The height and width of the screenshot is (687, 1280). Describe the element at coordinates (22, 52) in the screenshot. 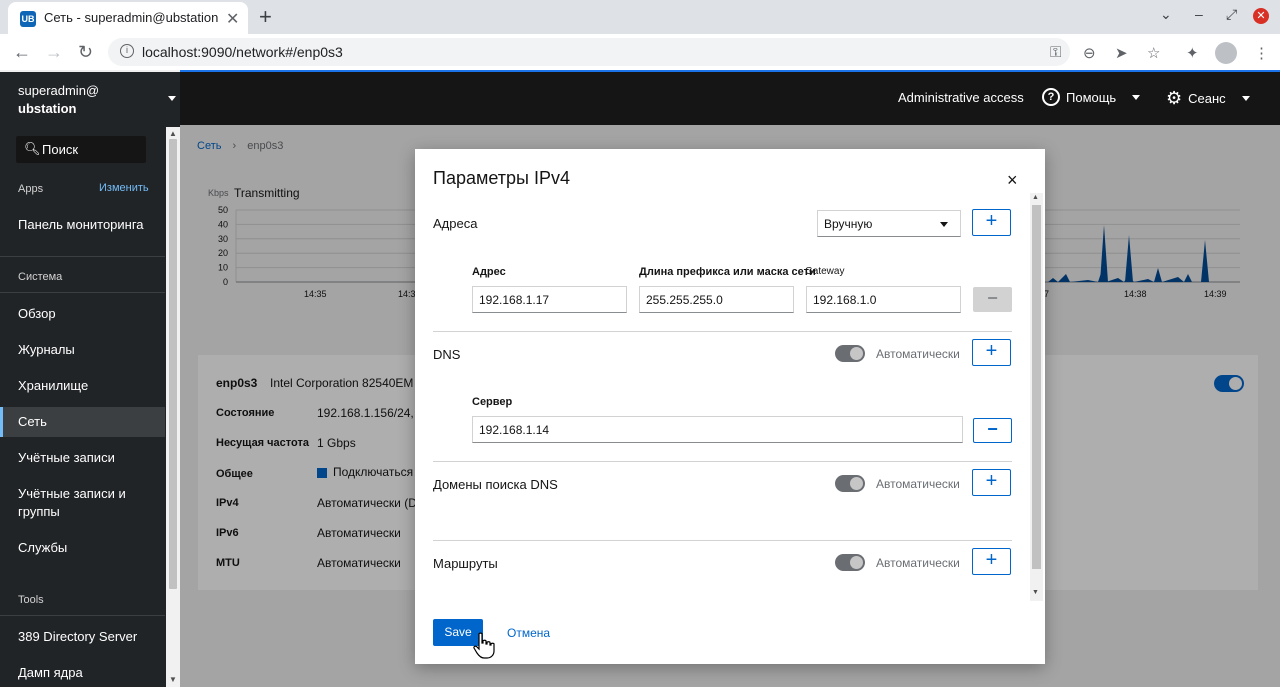

I see `back-arrow-icon: ←` at that location.